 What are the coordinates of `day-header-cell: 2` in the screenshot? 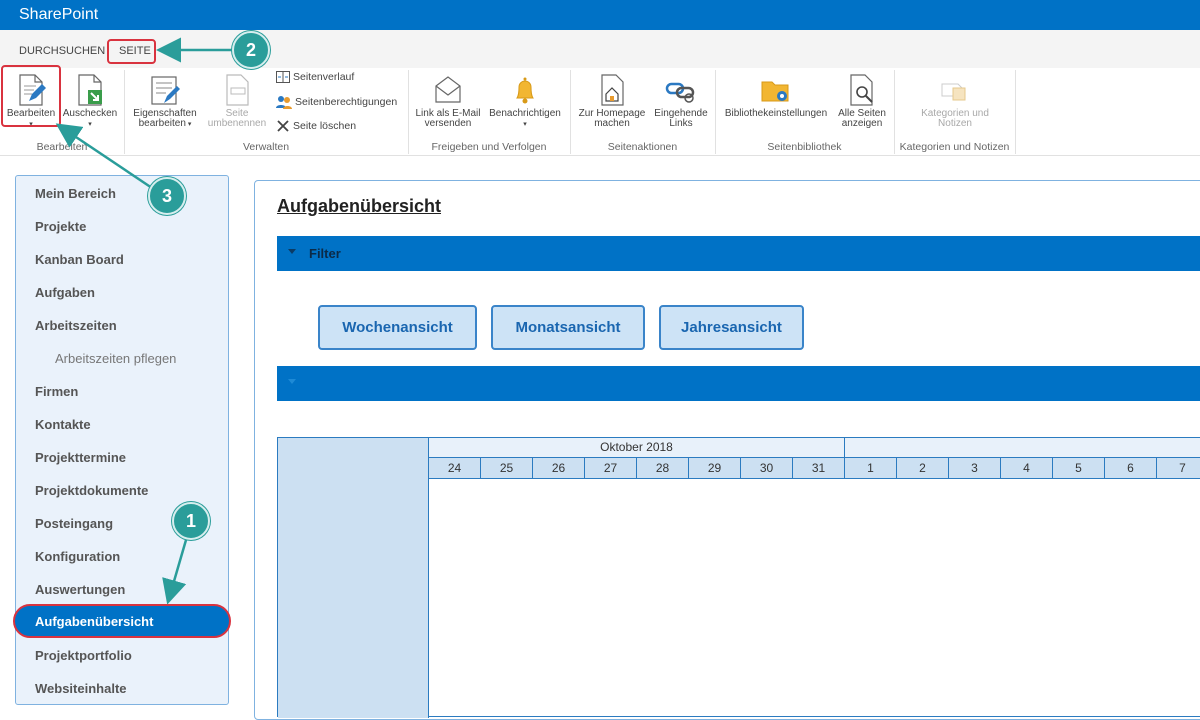 It's located at (923, 468).